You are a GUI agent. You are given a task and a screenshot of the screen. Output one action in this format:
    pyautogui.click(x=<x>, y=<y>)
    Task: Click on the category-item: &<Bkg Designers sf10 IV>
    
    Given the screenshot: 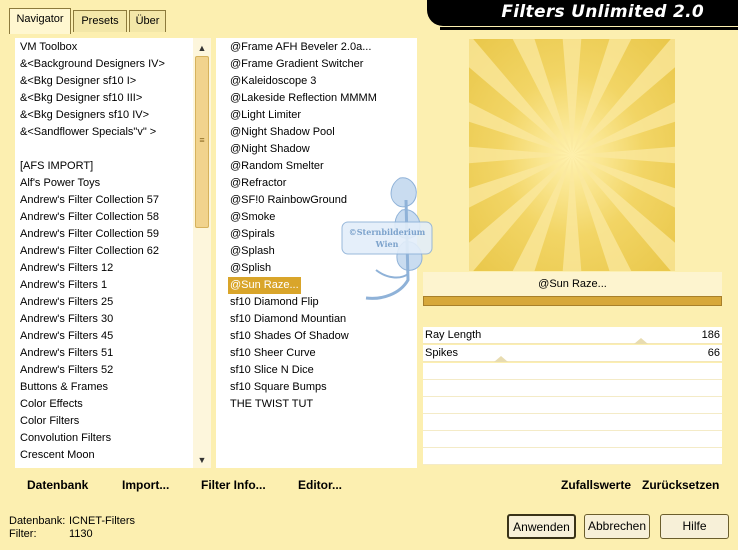 What is the action you would take?
    pyautogui.click(x=82, y=115)
    